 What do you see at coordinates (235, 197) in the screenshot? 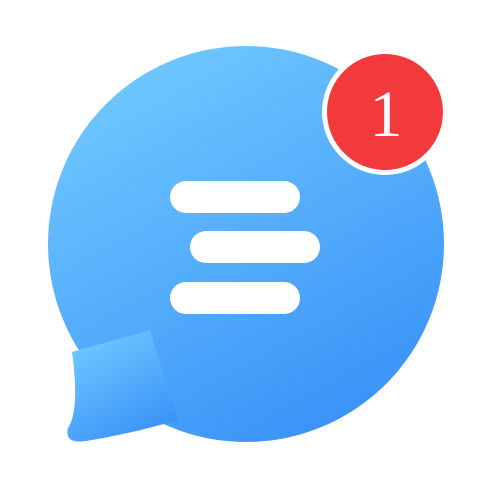
I see `message-line-top` at bounding box center [235, 197].